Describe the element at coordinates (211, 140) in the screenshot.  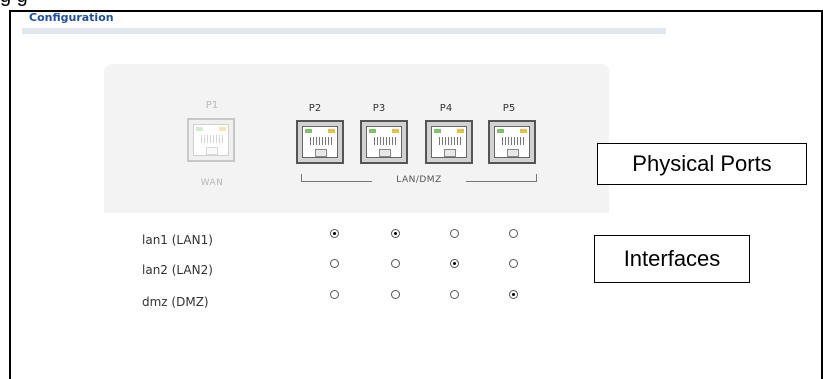
I see `ethernet-port-p1-icon` at that location.